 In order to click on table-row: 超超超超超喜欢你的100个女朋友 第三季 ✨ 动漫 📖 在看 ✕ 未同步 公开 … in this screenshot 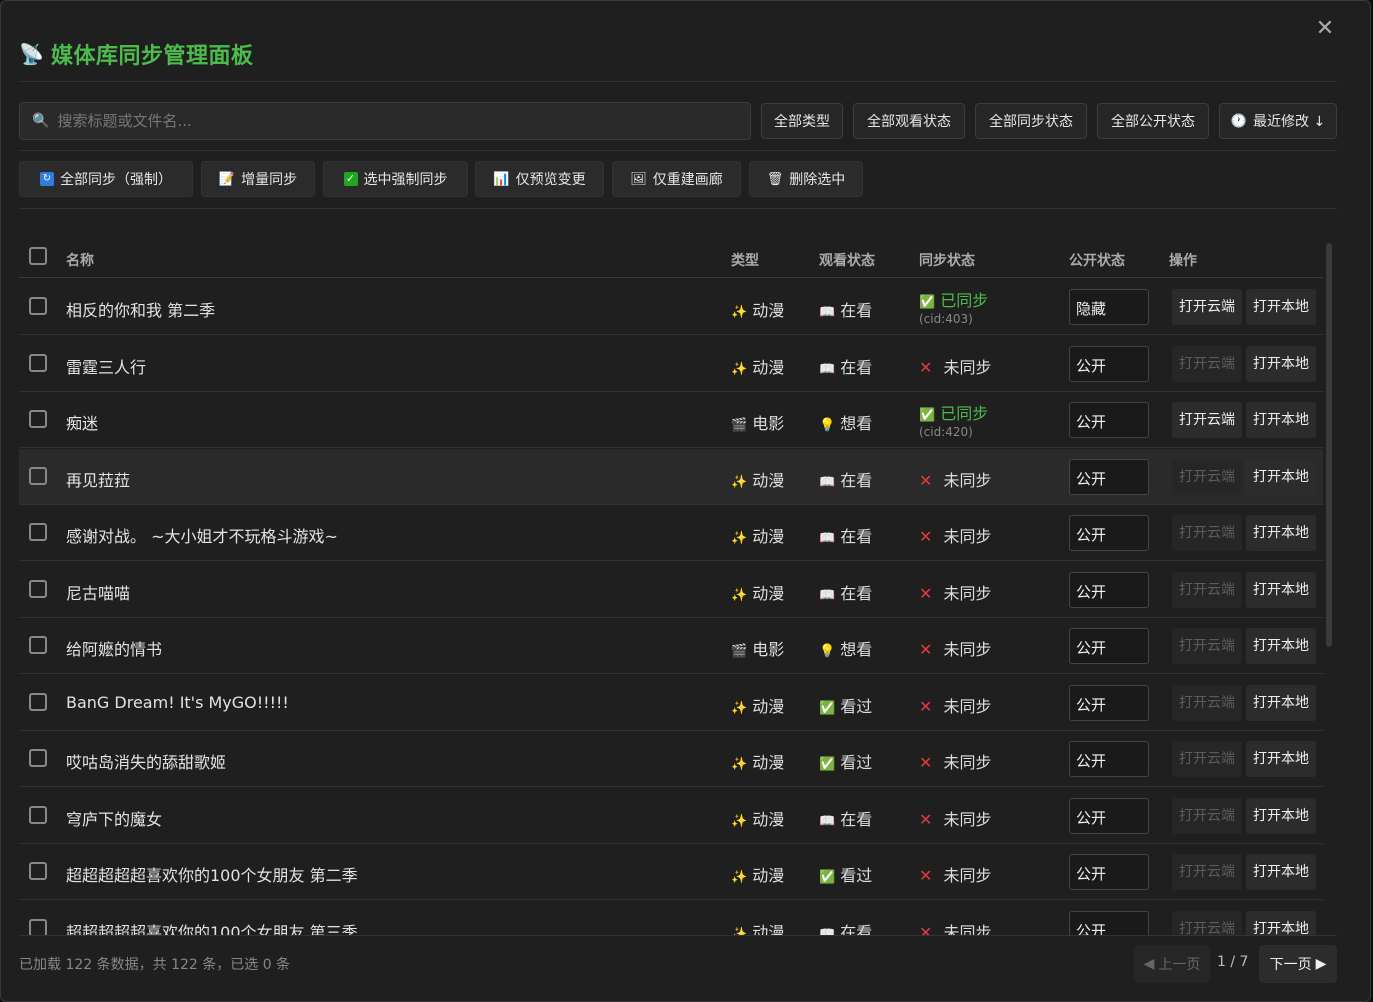, I will do `click(671, 918)`.